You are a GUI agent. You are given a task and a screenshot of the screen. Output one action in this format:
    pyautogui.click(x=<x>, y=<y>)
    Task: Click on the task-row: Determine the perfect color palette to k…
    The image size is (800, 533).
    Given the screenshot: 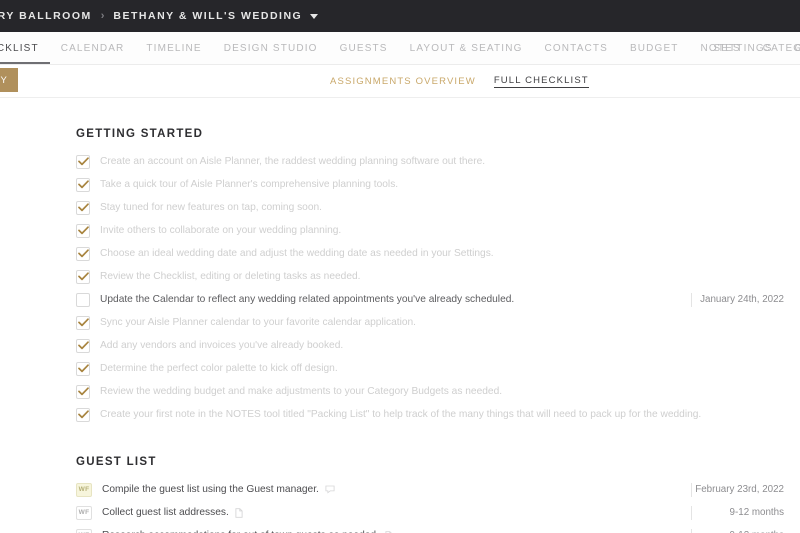 What is the action you would take?
    pyautogui.click(x=438, y=368)
    